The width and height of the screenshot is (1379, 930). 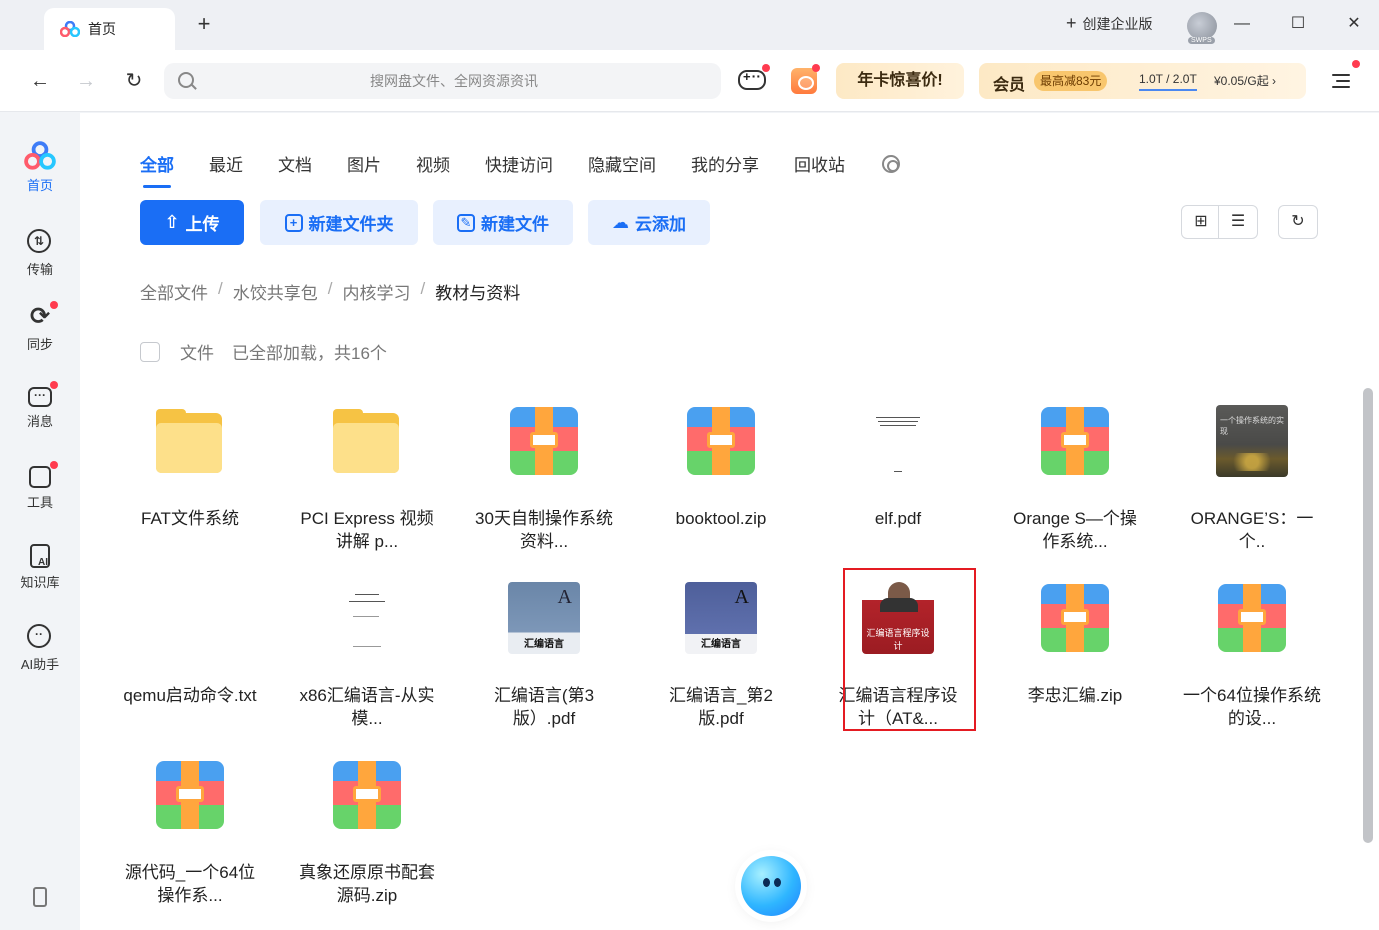 I want to click on annual-promo-button: 年卡惊喜价!, so click(x=900, y=81).